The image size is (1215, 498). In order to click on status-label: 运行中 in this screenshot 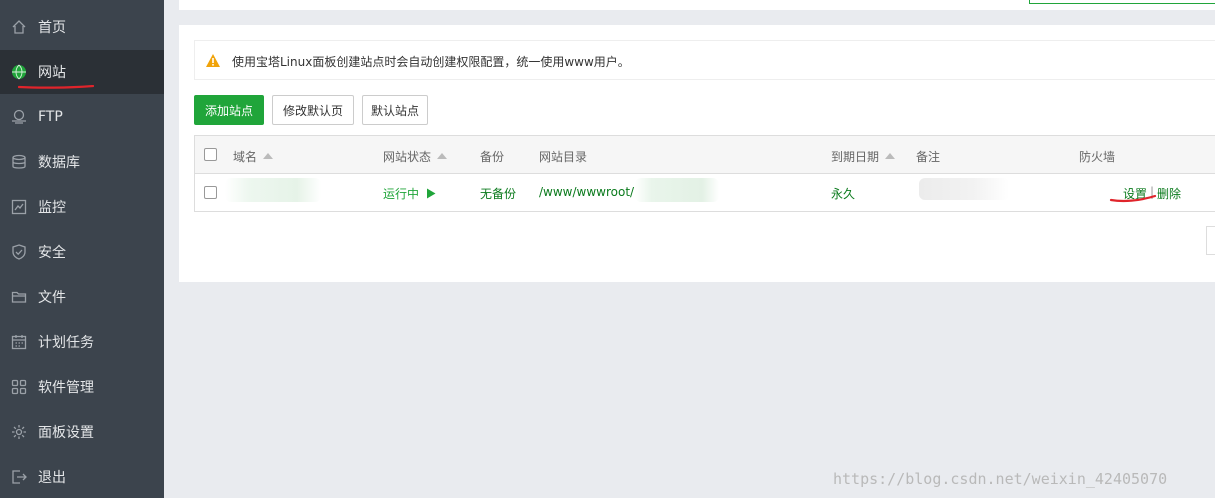, I will do `click(401, 194)`.